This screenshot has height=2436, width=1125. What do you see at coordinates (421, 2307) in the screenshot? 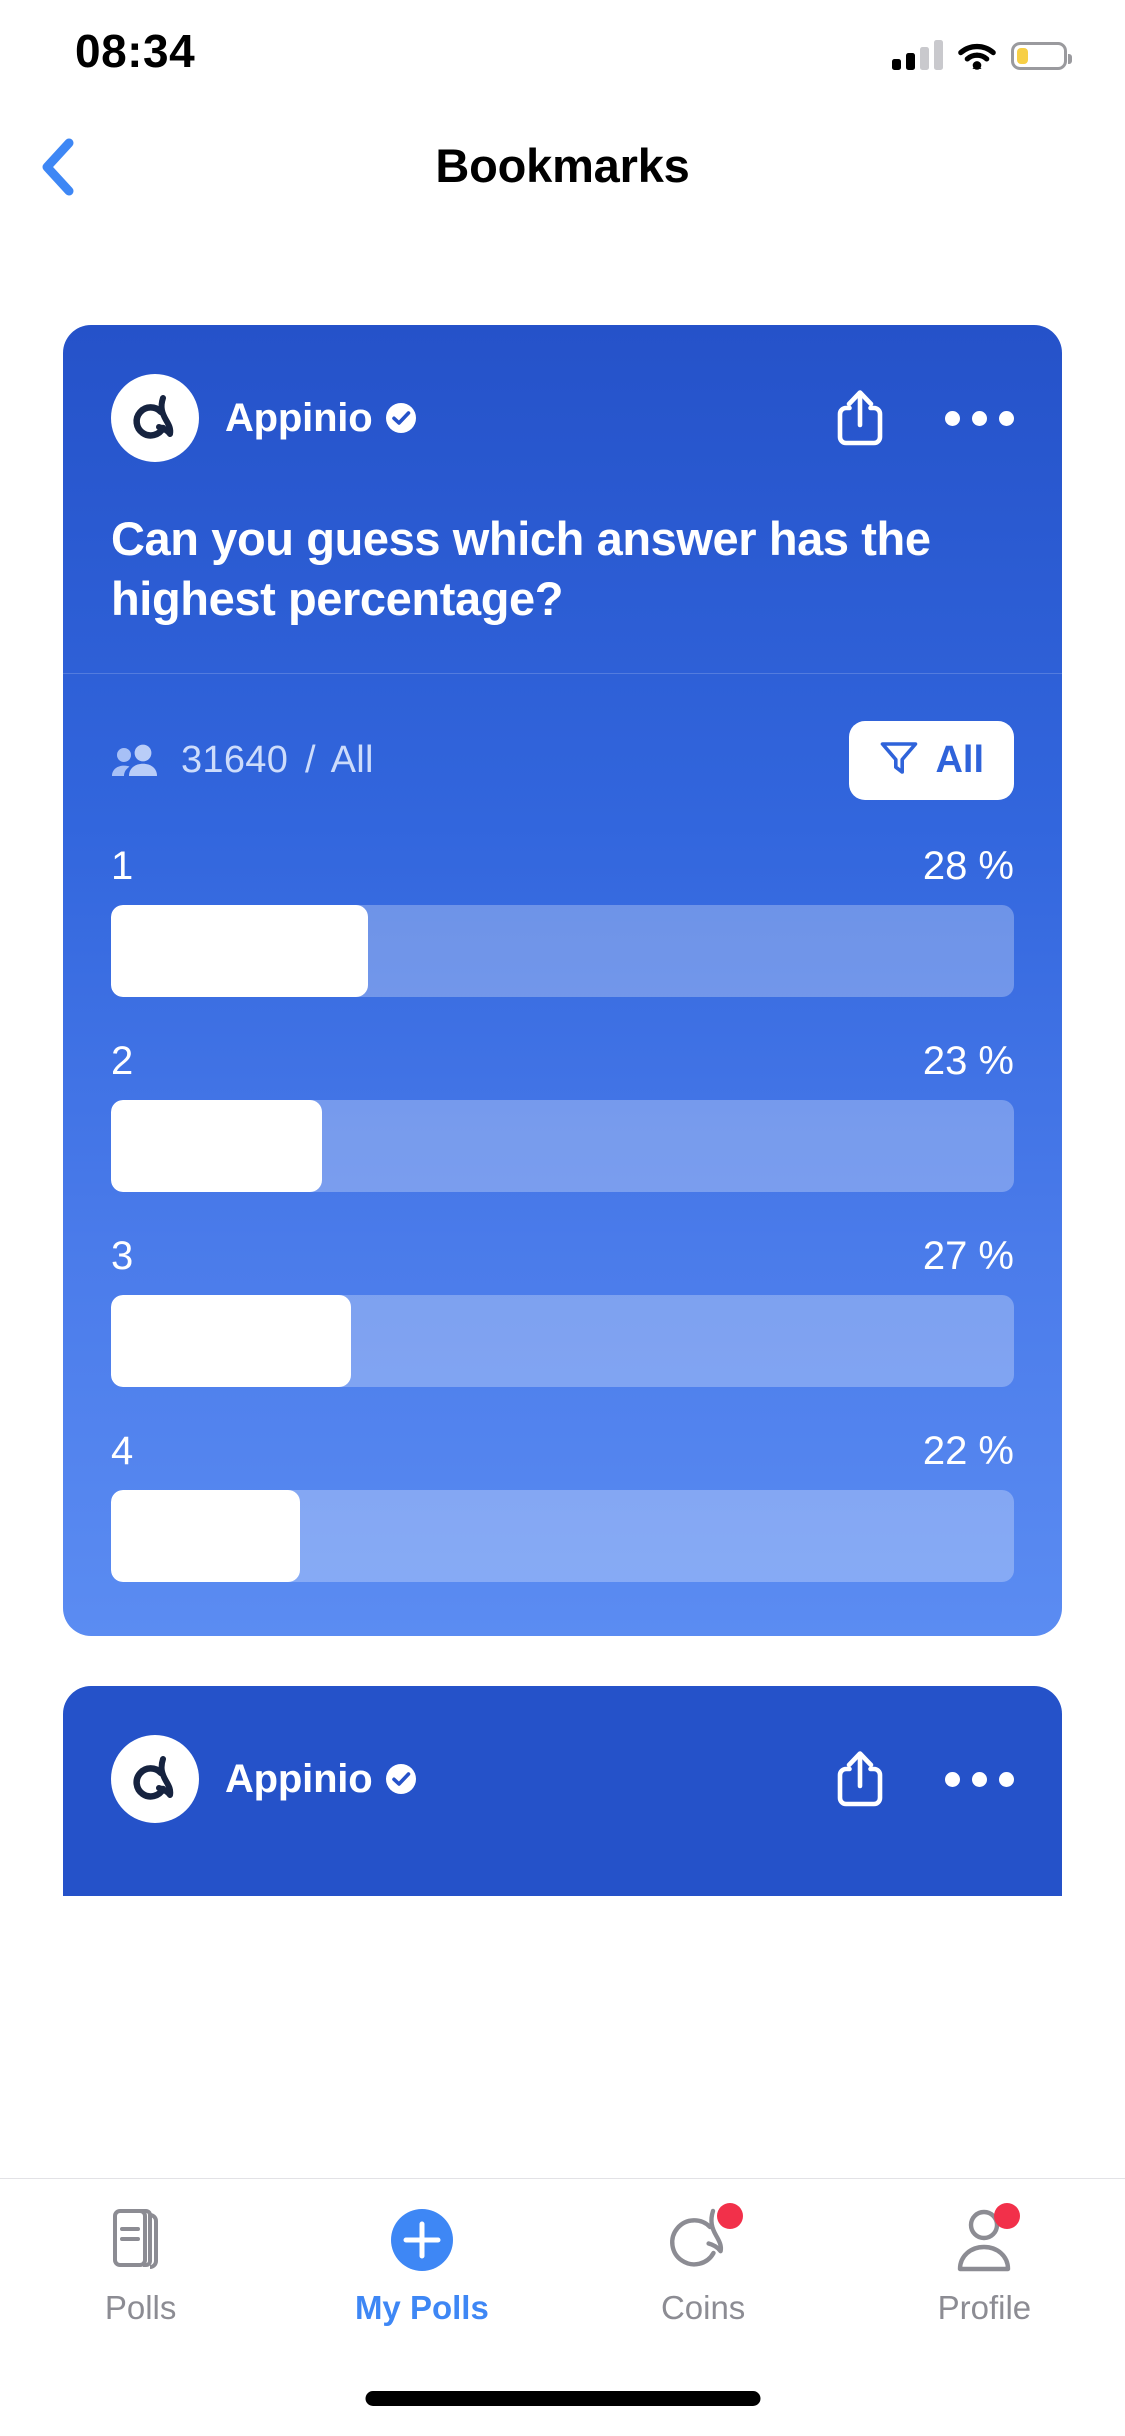
I see `tab-label: My Polls` at bounding box center [421, 2307].